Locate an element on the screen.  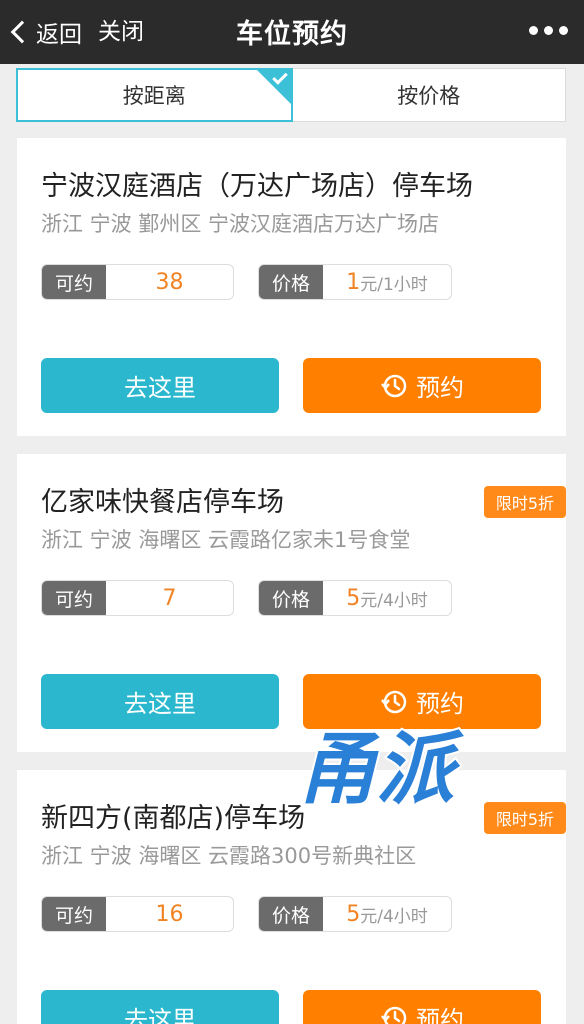
parking-name: 亿家味快餐店停车场 is located at coordinates (162, 502).